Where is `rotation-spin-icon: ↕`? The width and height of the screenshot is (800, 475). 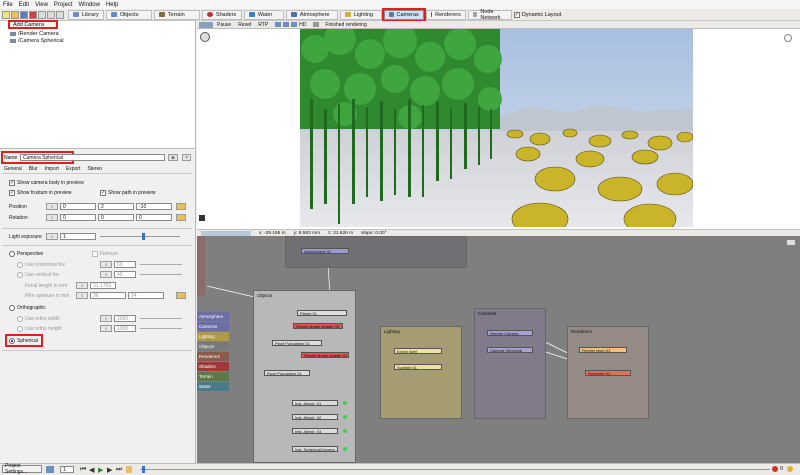 rotation-spin-icon: ↕ is located at coordinates (52, 217).